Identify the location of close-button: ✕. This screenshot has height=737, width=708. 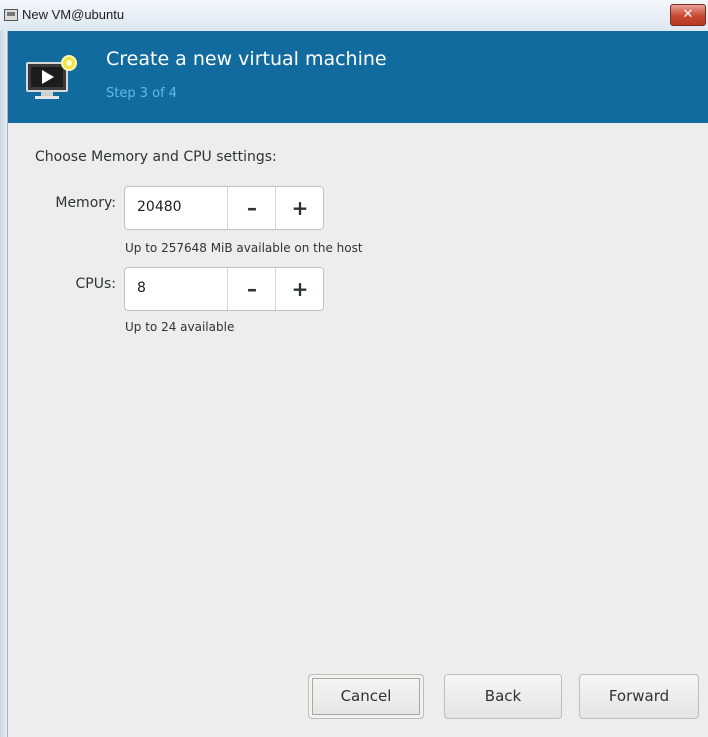
(688, 15).